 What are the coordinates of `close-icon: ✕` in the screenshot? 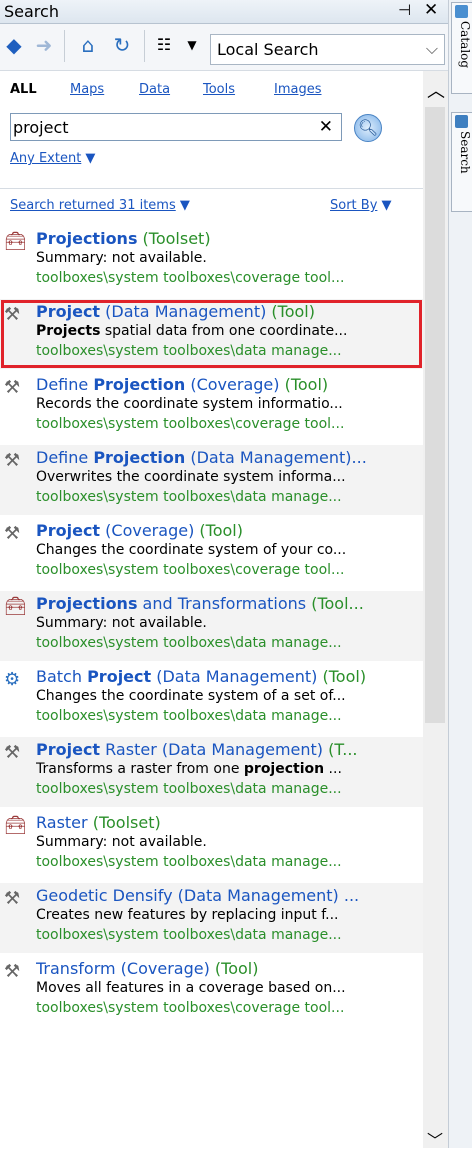 It's located at (431, 10).